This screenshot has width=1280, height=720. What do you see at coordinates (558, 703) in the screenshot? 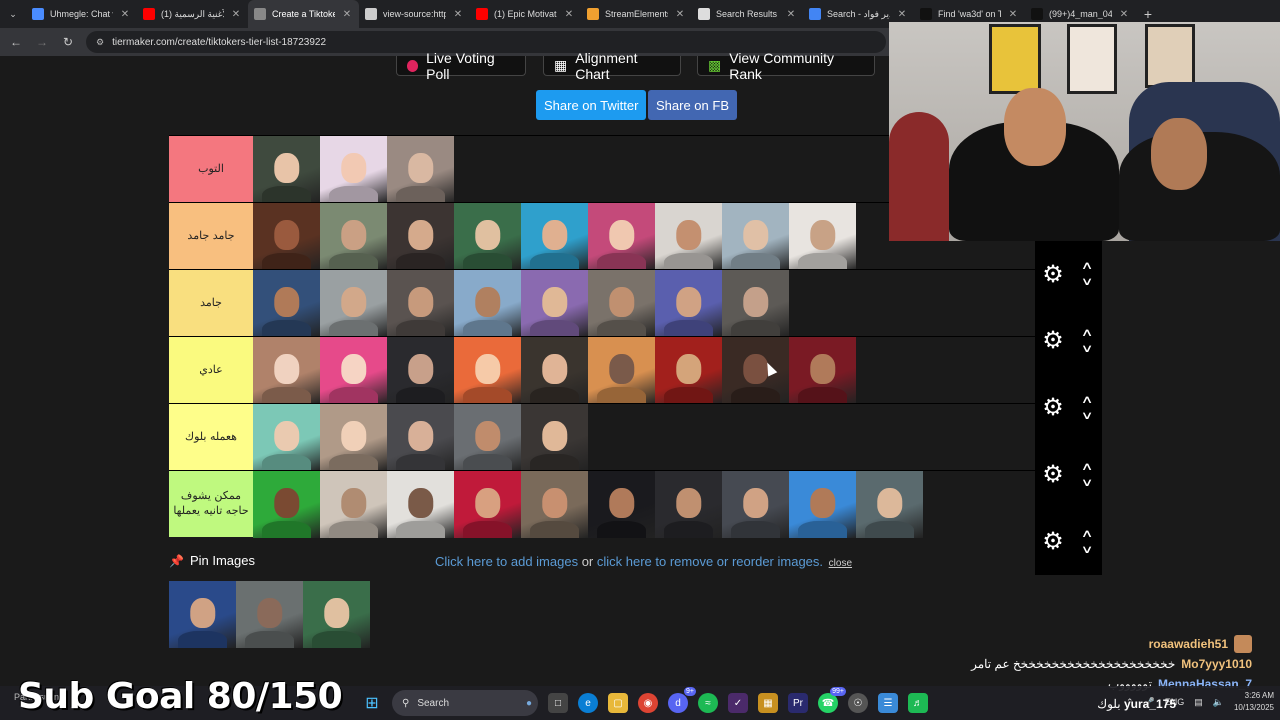
I see `task-view-icon: □` at bounding box center [558, 703].